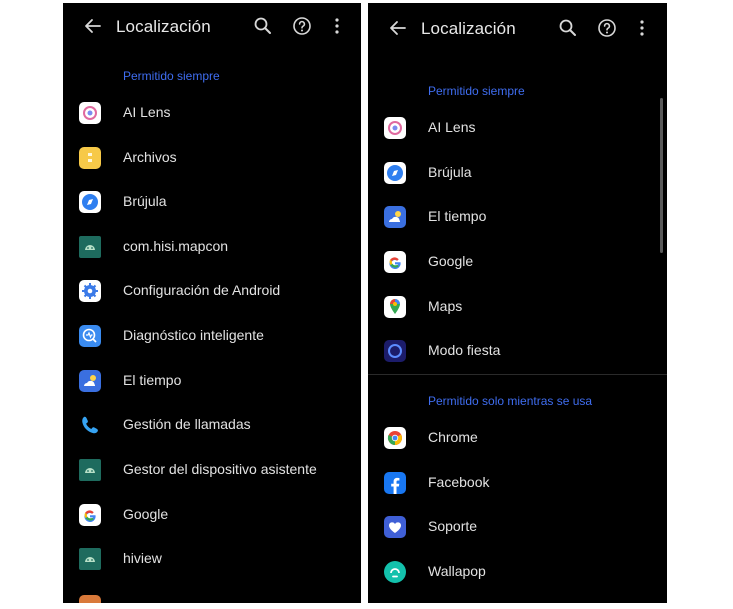 The height and width of the screenshot is (609, 733). I want to click on app-row-chrome: Chrome, so click(517, 438).